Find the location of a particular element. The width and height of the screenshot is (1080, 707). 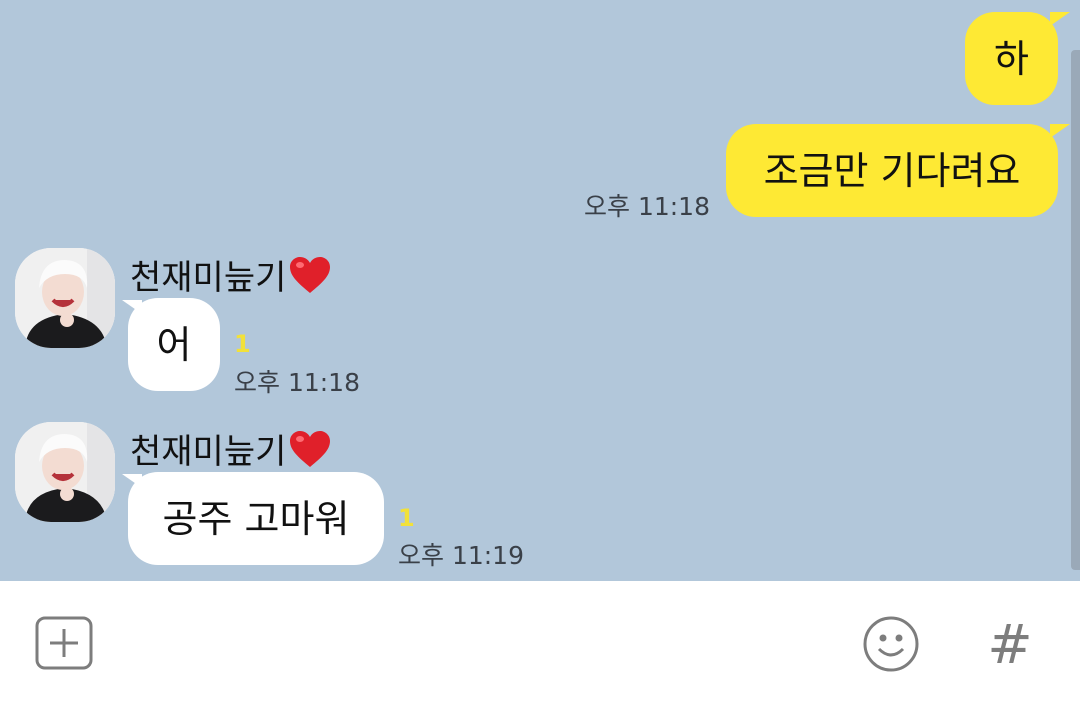

hash-icon: # is located at coordinates (1010, 644).